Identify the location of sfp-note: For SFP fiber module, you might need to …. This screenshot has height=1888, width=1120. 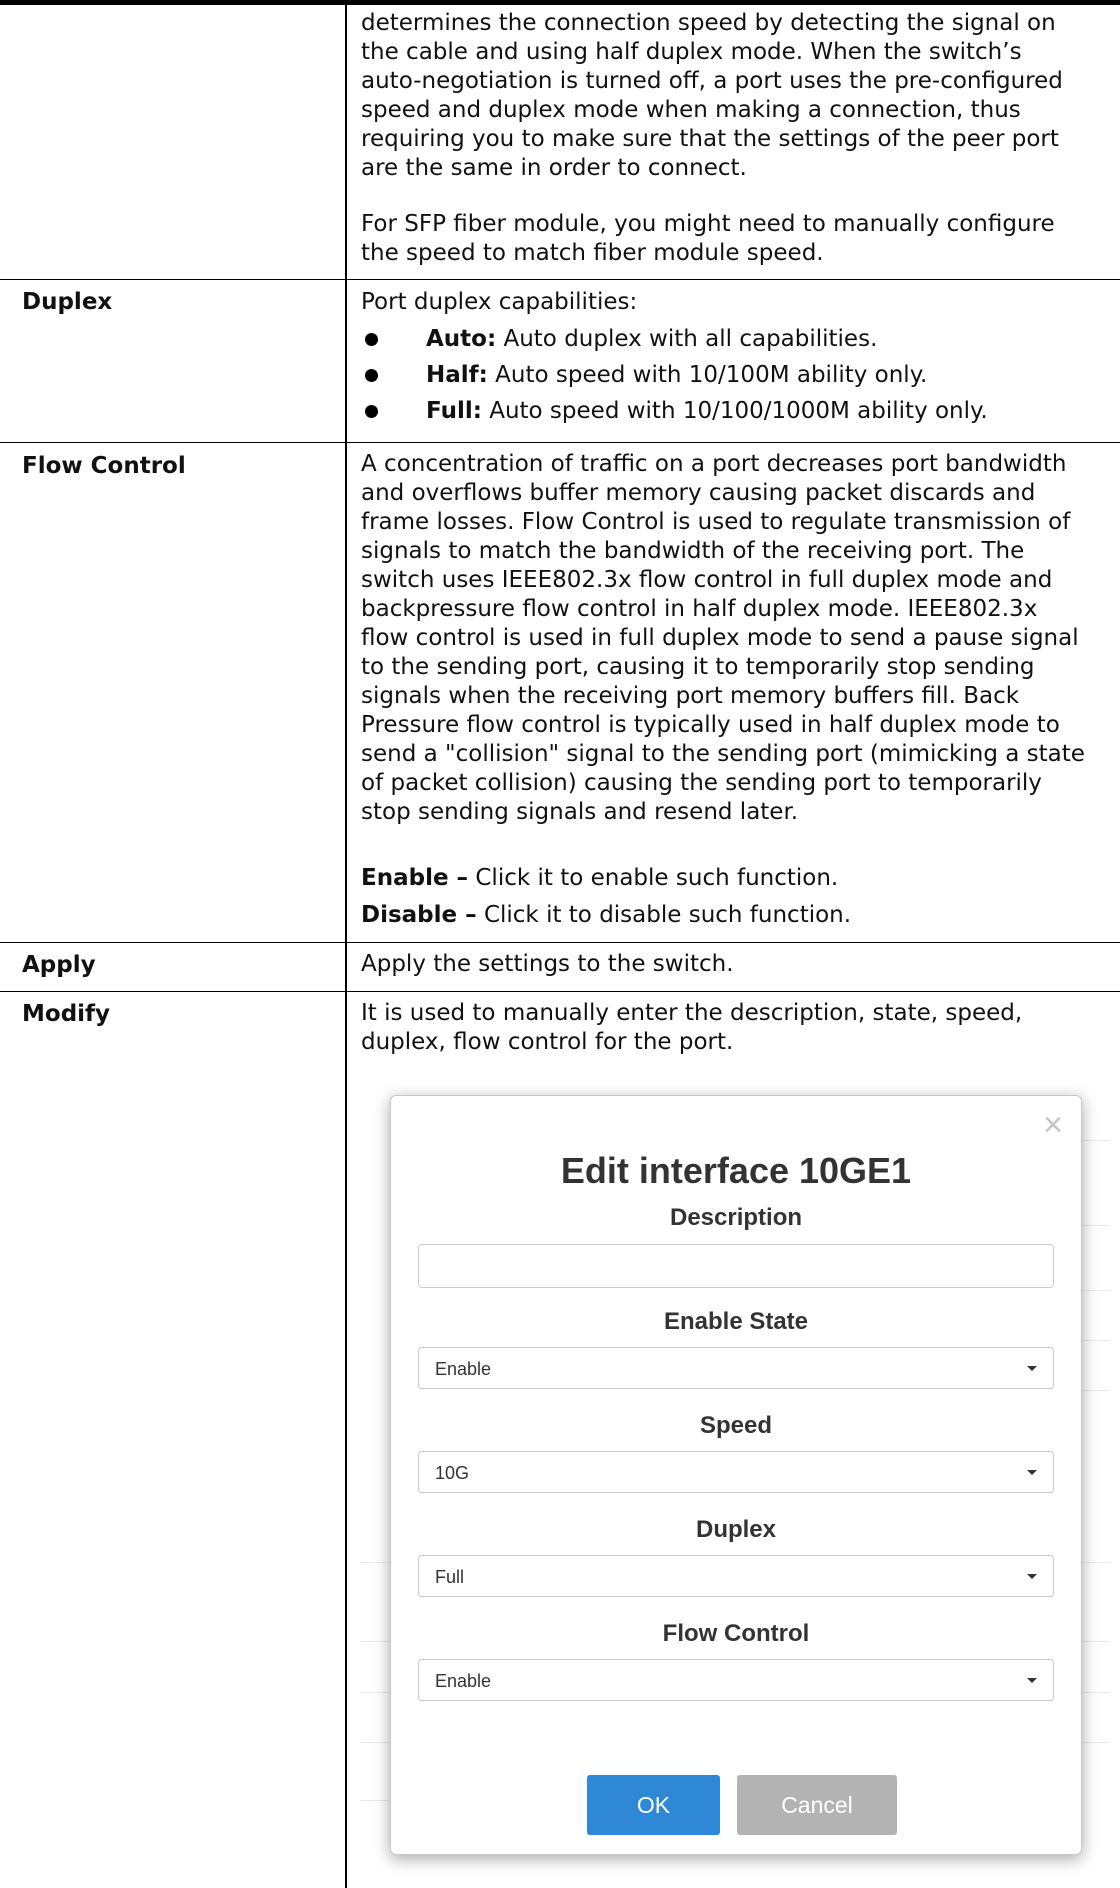
(737, 239).